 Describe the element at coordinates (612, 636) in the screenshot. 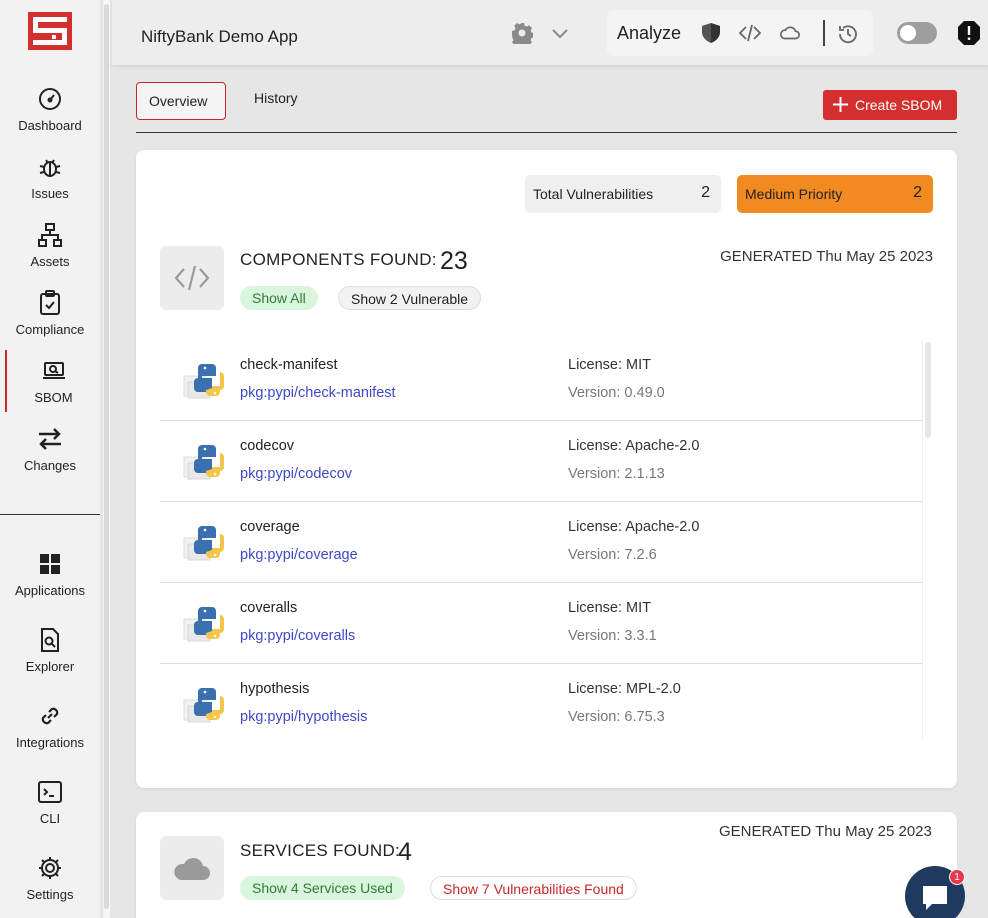

I see `component-version: Version: 3.3.1` at that location.